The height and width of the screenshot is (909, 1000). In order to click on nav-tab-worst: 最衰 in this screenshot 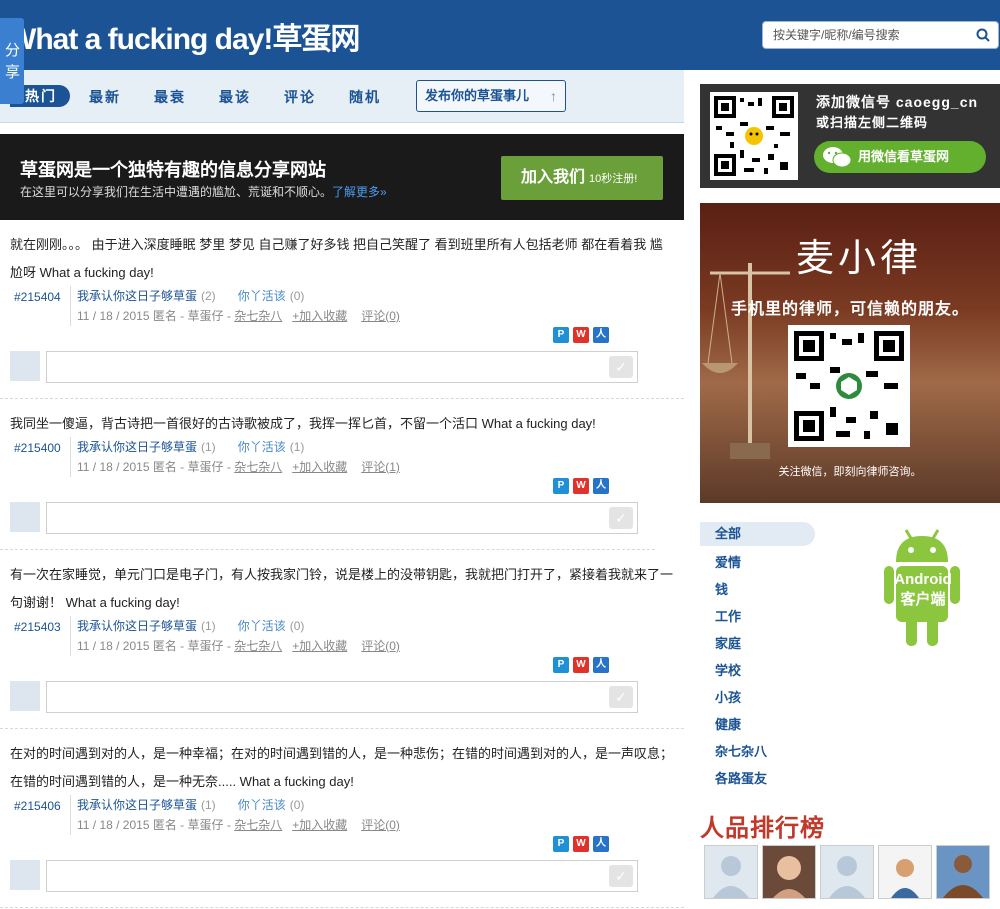, I will do `click(170, 97)`.